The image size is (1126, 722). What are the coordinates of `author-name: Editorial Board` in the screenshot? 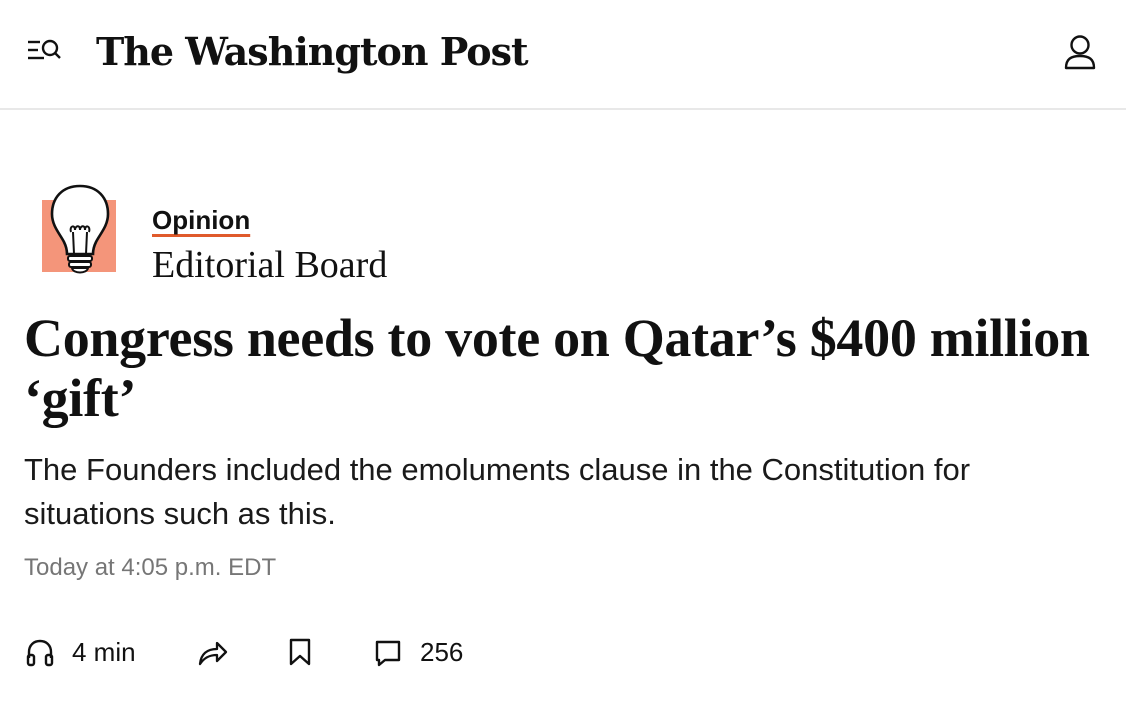 It's located at (269, 265).